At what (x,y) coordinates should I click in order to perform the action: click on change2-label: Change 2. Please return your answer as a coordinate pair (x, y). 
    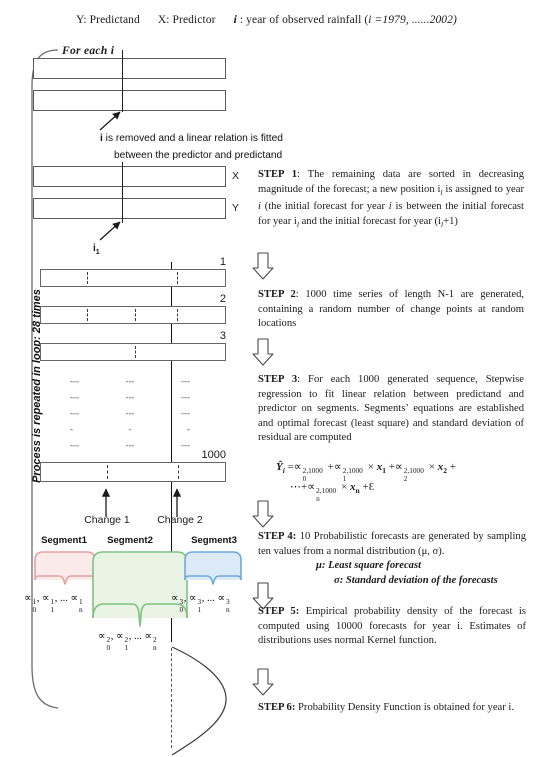
    Looking at the image, I should click on (180, 520).